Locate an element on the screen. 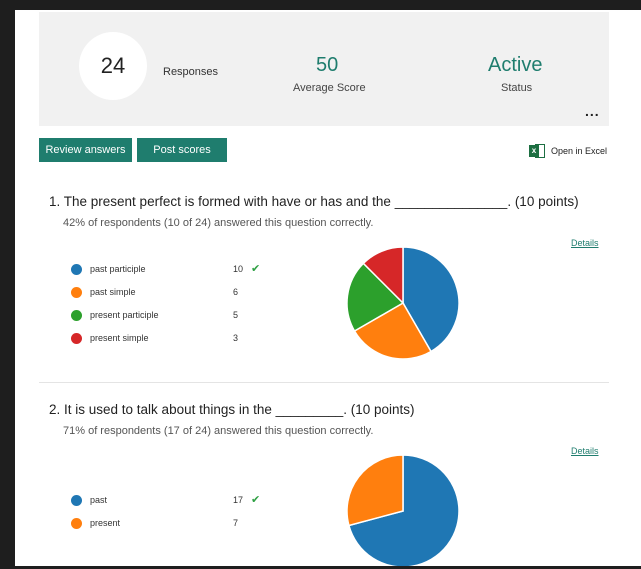 The height and width of the screenshot is (569, 641). status-value: Active is located at coordinates (515, 65).